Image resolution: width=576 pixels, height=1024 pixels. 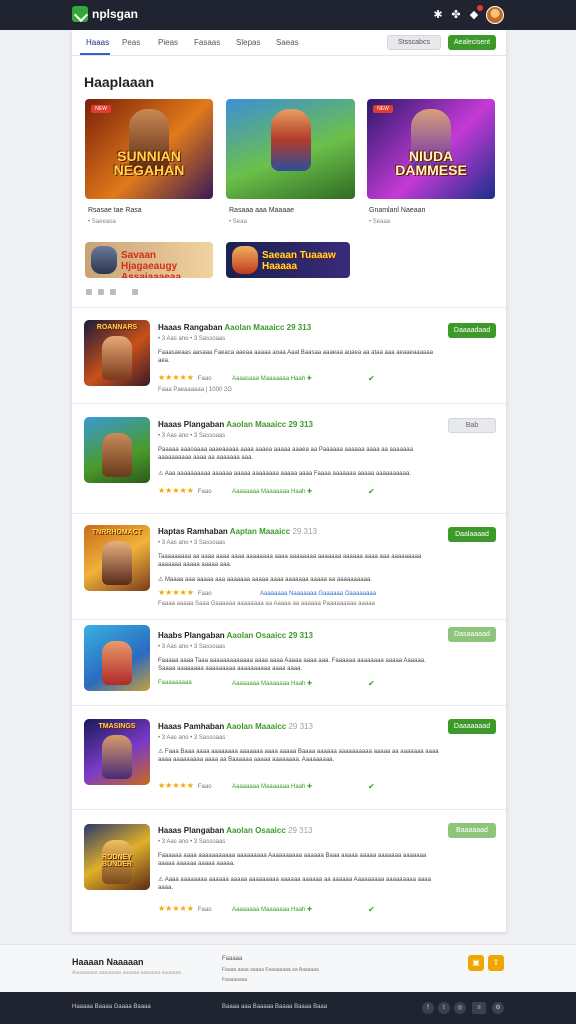 I want to click on game-tags: Aaaasaaa Maaaaaaa Haah ✚, so click(x=272, y=378).